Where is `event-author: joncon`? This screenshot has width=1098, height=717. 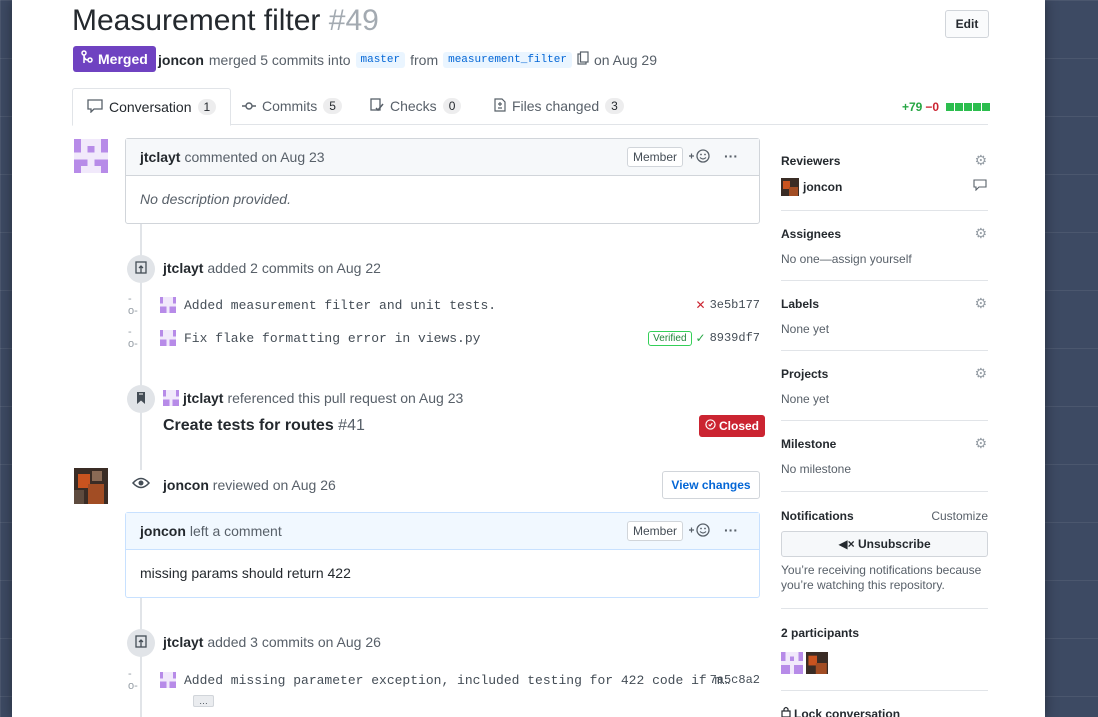
event-author: joncon is located at coordinates (186, 485).